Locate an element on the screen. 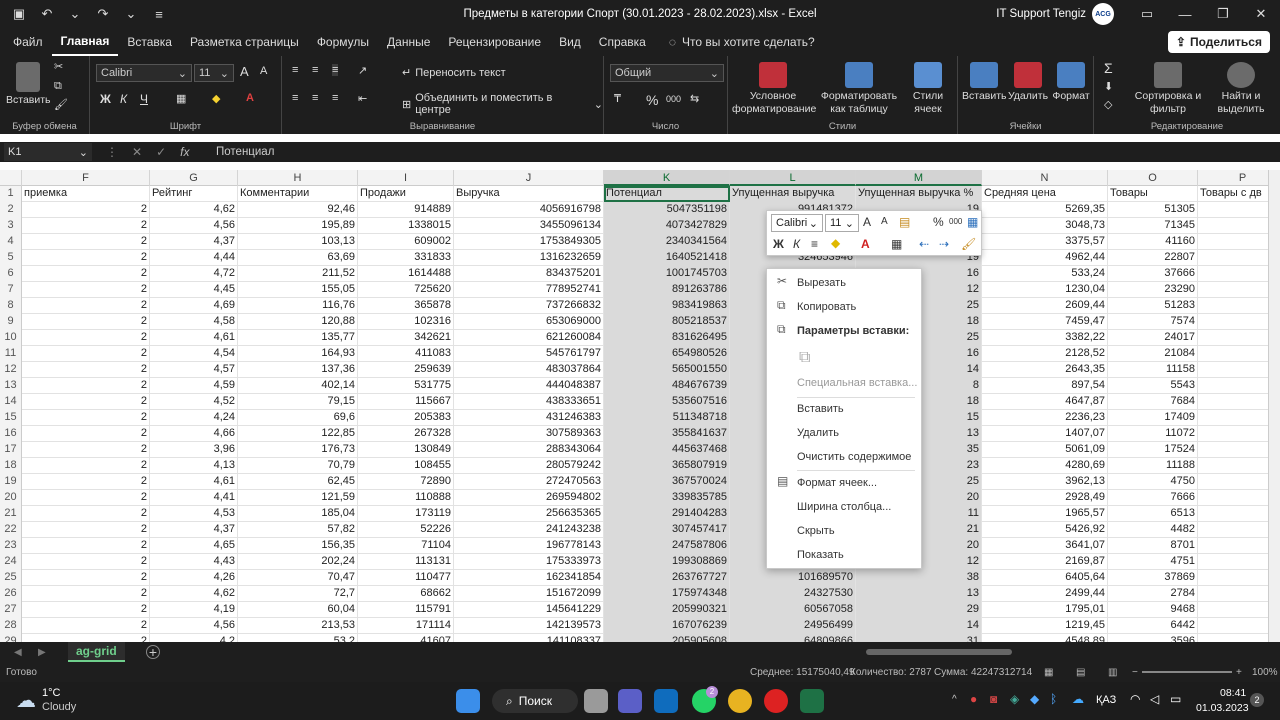  table-cell: 8701 is located at coordinates (1153, 546).